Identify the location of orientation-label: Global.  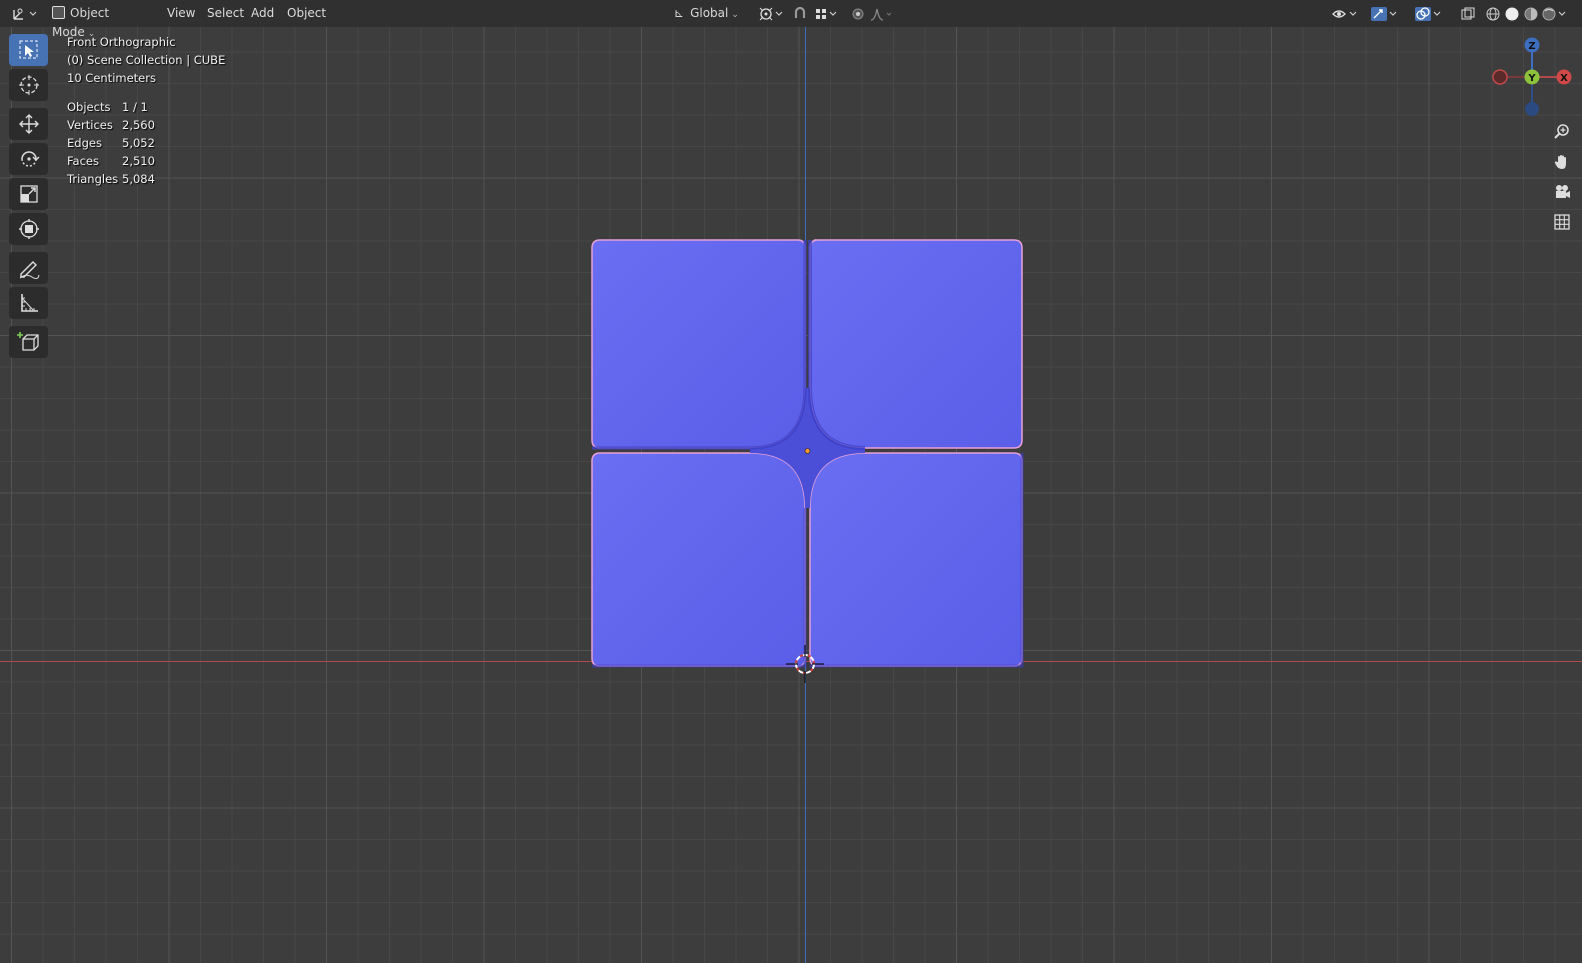
(709, 13).